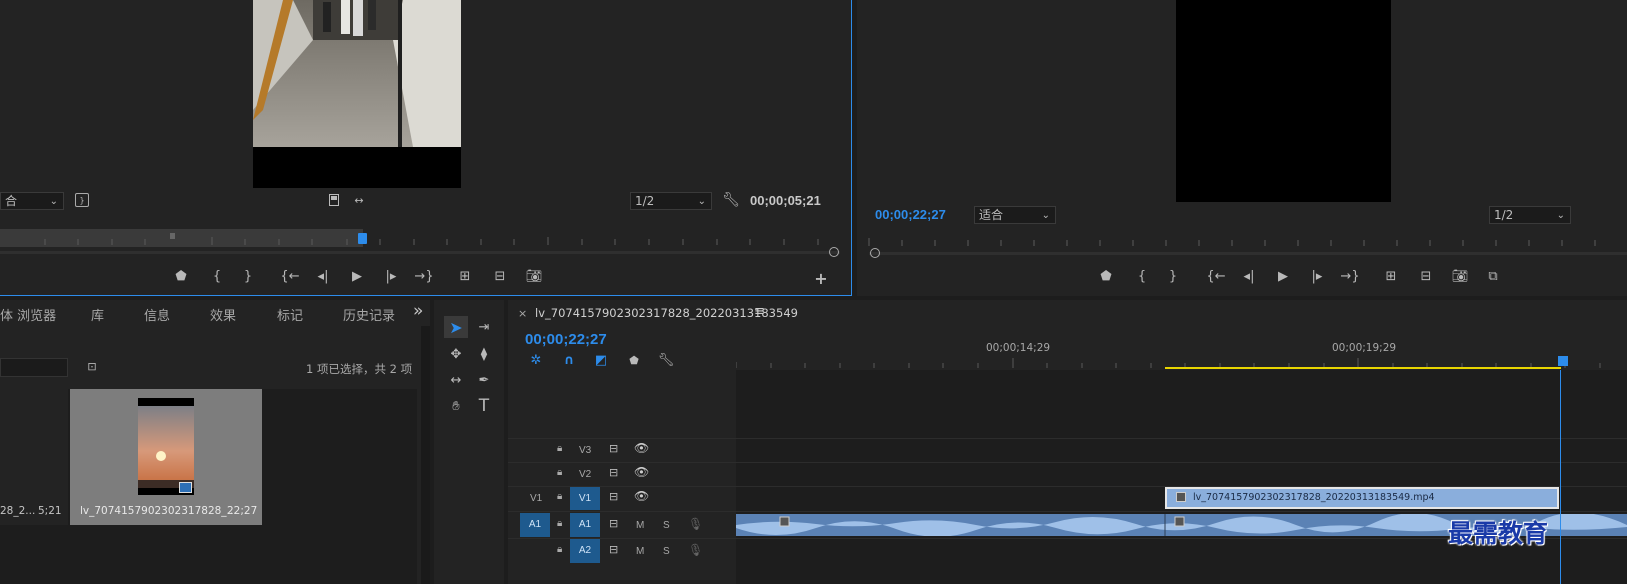  Describe the element at coordinates (420, 252) in the screenshot. I see `source-zoom-scrollbar` at that location.